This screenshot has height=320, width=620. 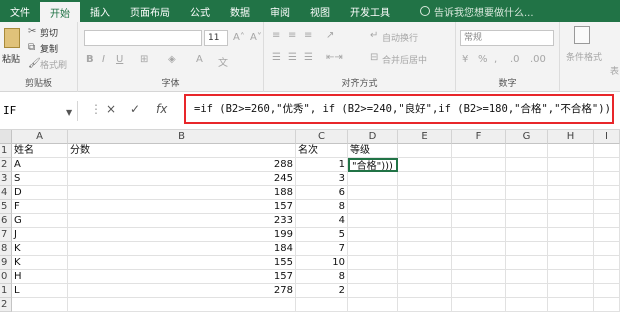 What do you see at coordinates (40, 277) in the screenshot?
I see `table-cell: H` at bounding box center [40, 277].